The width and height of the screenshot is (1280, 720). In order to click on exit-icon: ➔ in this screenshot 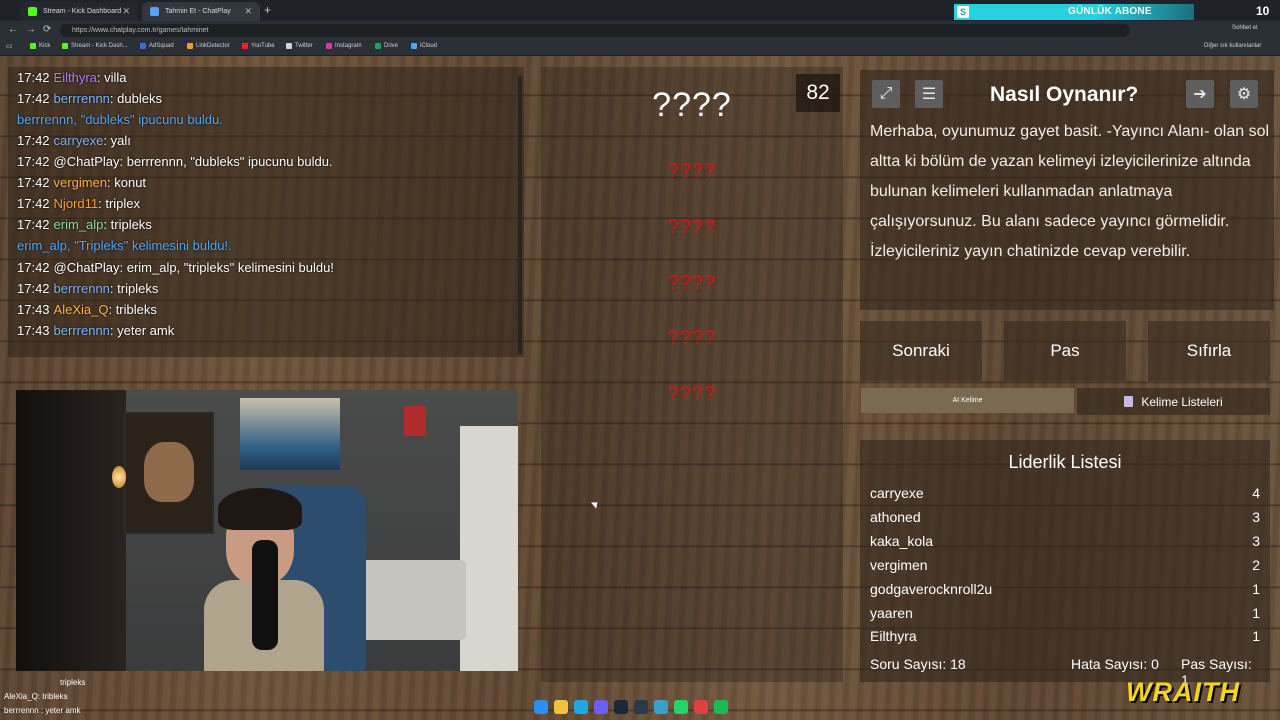, I will do `click(1200, 94)`.